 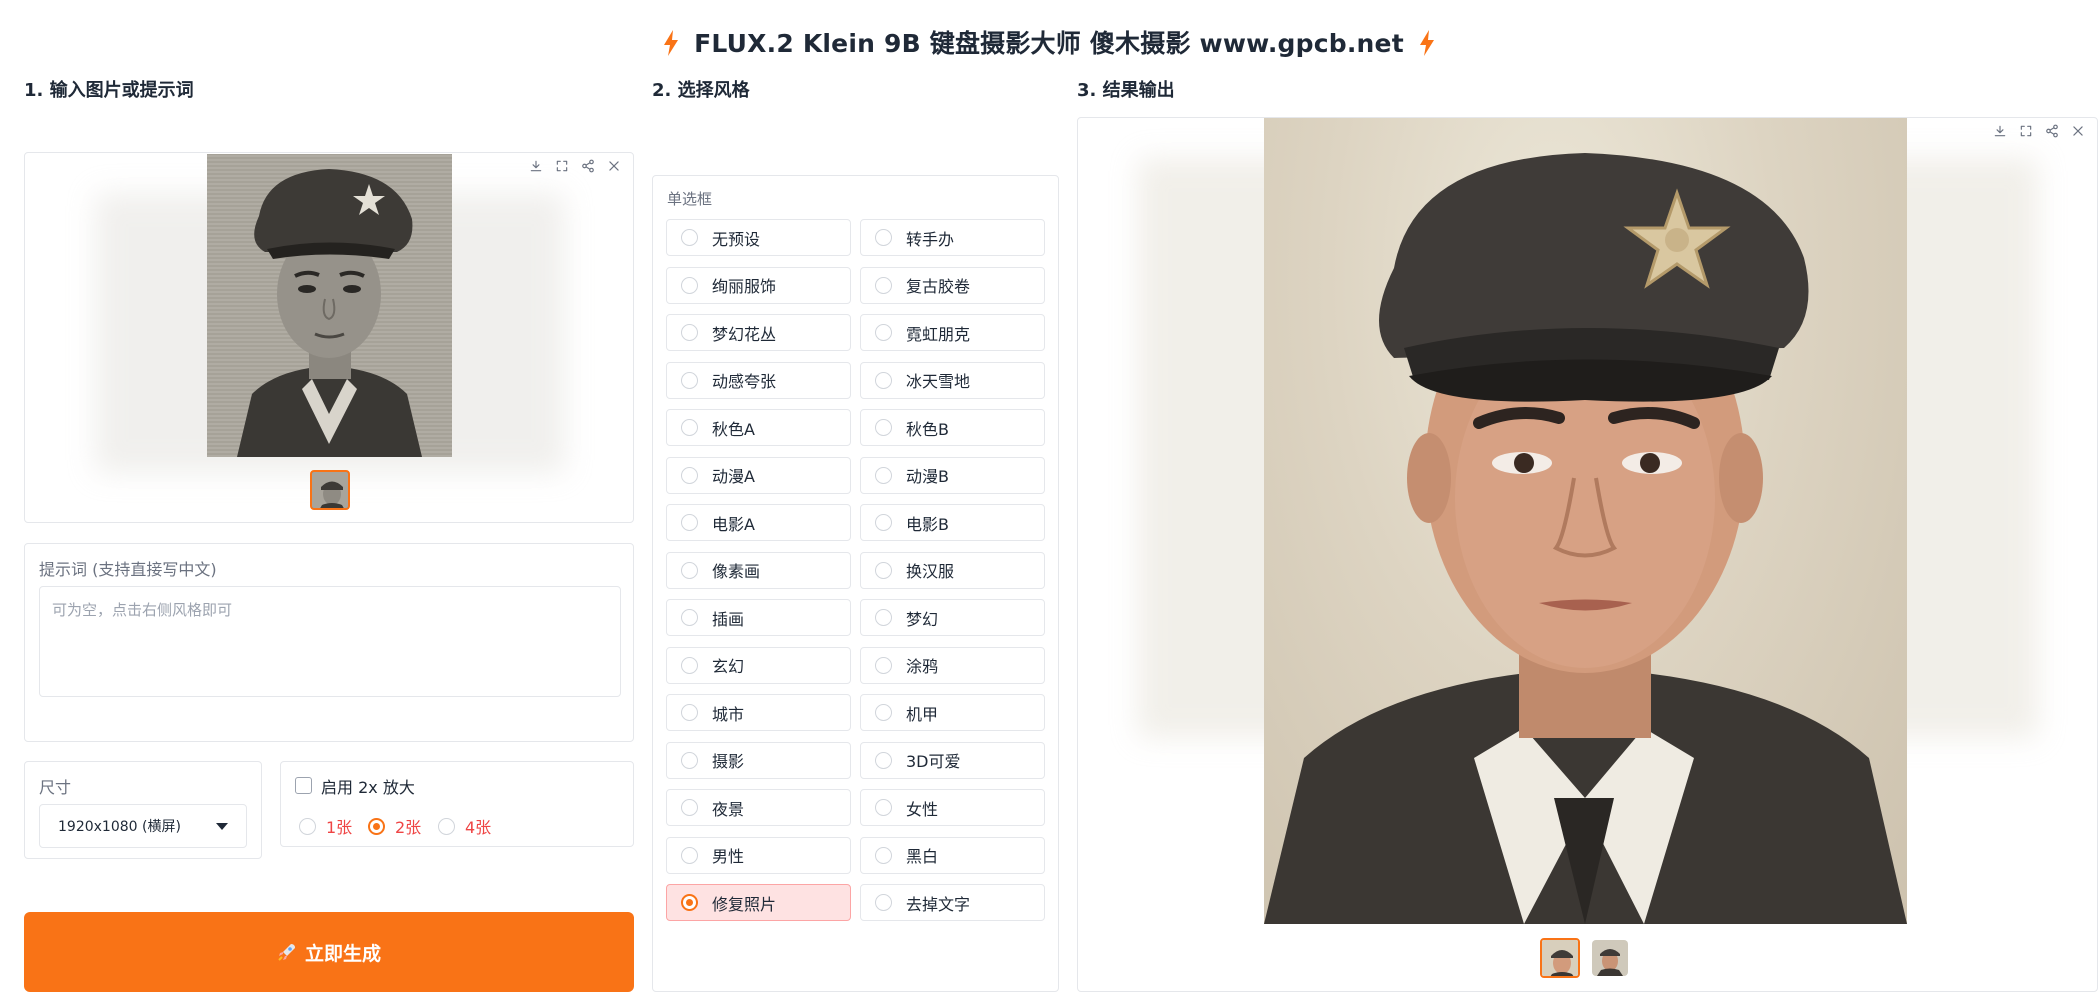 I want to click on style-option: 动感夸张, so click(x=758, y=380).